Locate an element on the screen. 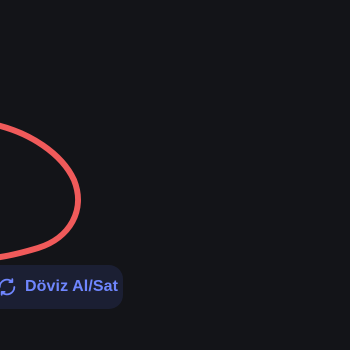 The image size is (350, 350). currency-exchange-button: Döviz Al/Sat is located at coordinates (61, 287).